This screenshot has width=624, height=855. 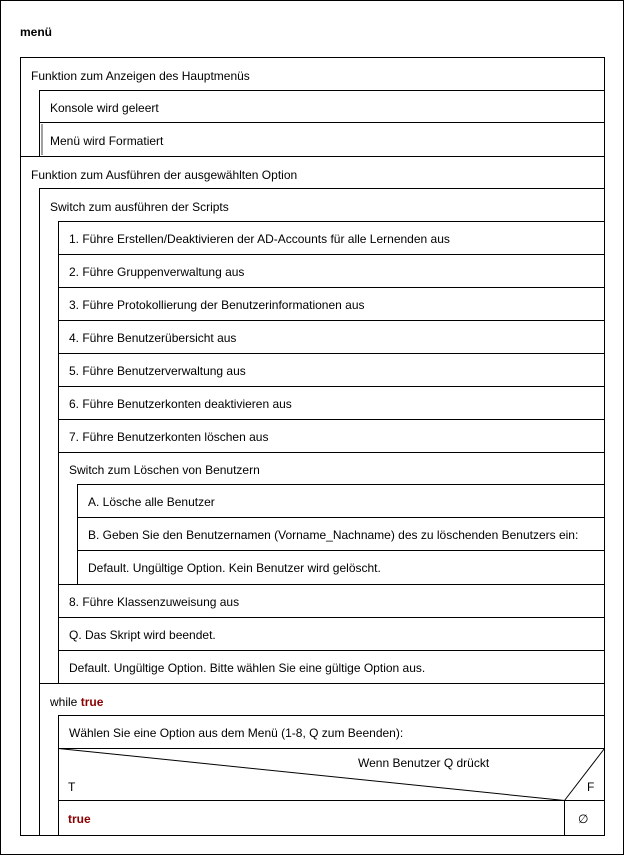 What do you see at coordinates (72, 787) in the screenshot?
I see `decision-true-label: T` at bounding box center [72, 787].